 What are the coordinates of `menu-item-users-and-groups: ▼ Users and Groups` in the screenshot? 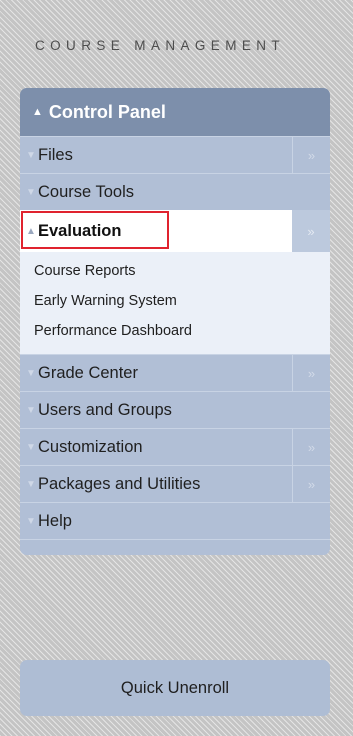 It's located at (175, 409).